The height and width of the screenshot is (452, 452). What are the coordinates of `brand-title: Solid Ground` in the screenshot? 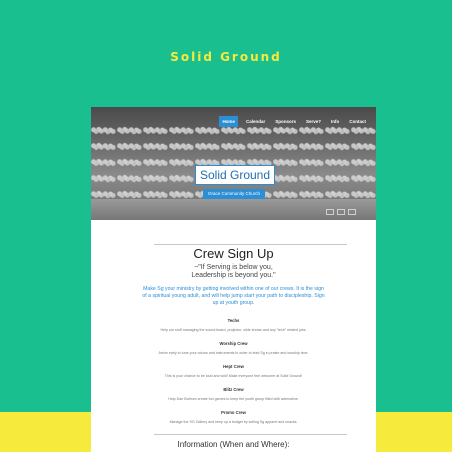 It's located at (226, 57).